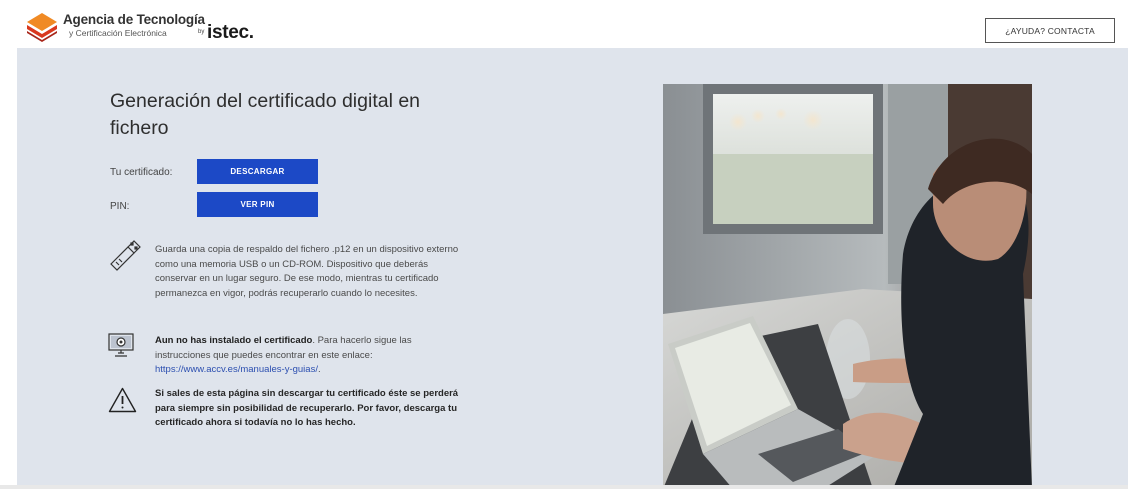 The height and width of the screenshot is (489, 1128). What do you see at coordinates (118, 32) in the screenshot?
I see `brand-subtitle: y Certificación Electrónica` at bounding box center [118, 32].